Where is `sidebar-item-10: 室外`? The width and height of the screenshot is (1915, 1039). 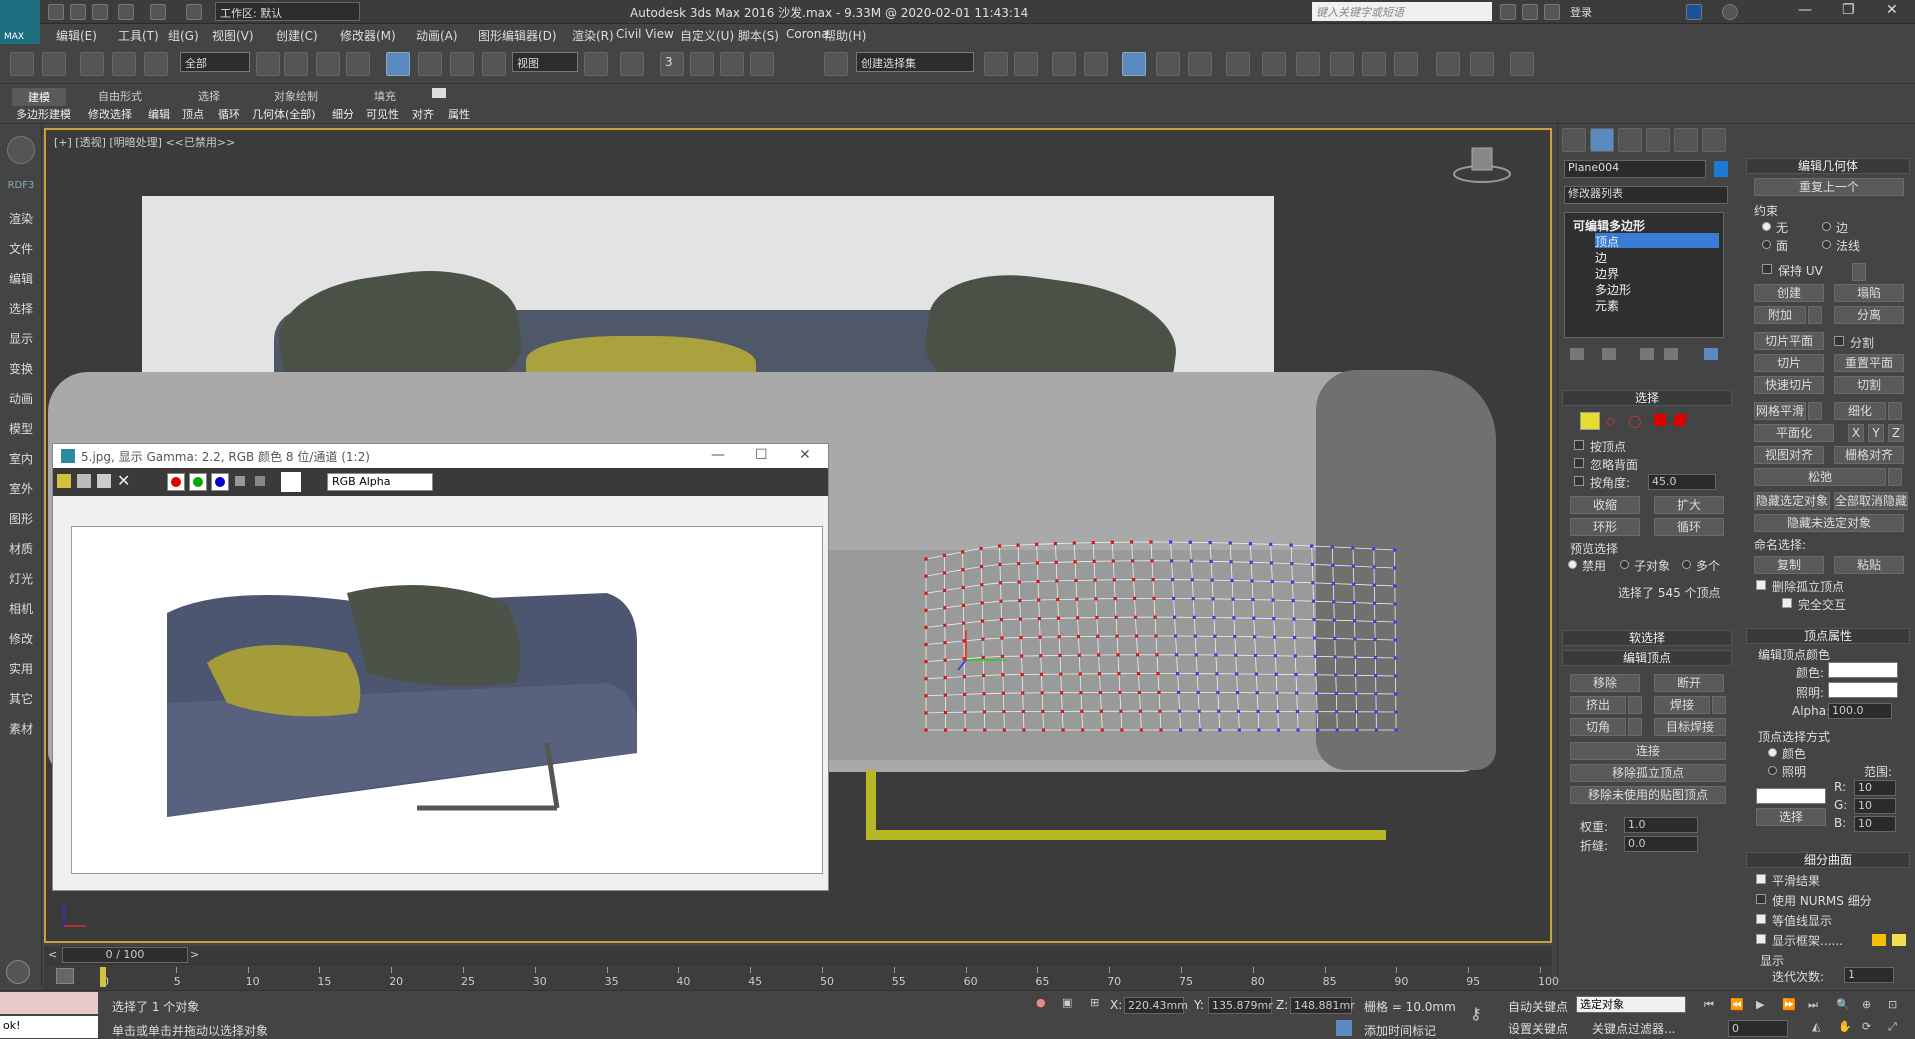 sidebar-item-10: 室外 is located at coordinates (21, 488).